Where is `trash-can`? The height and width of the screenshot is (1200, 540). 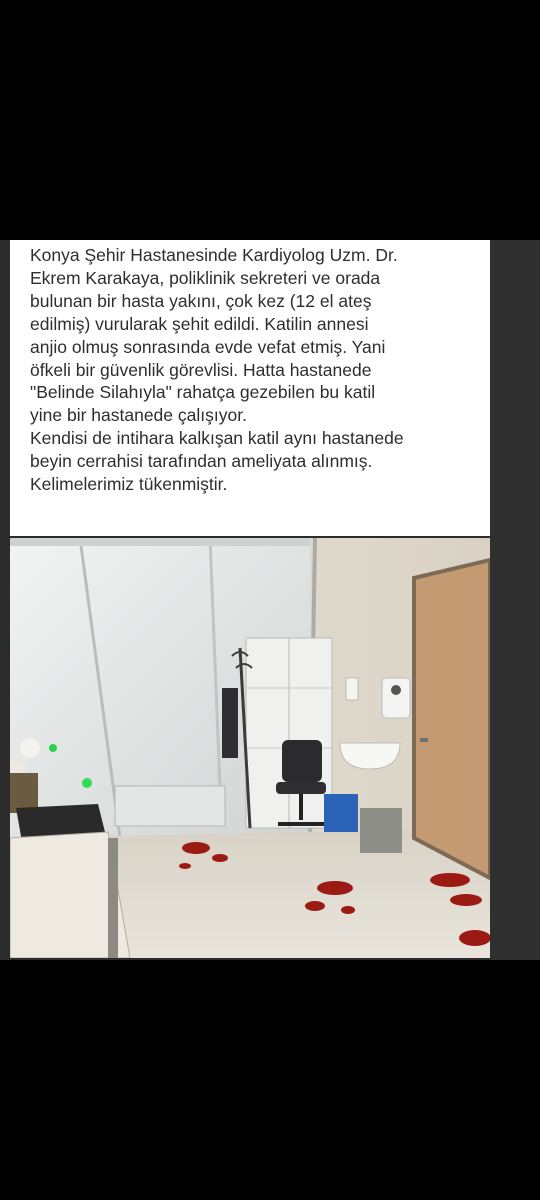
trash-can is located at coordinates (381, 830).